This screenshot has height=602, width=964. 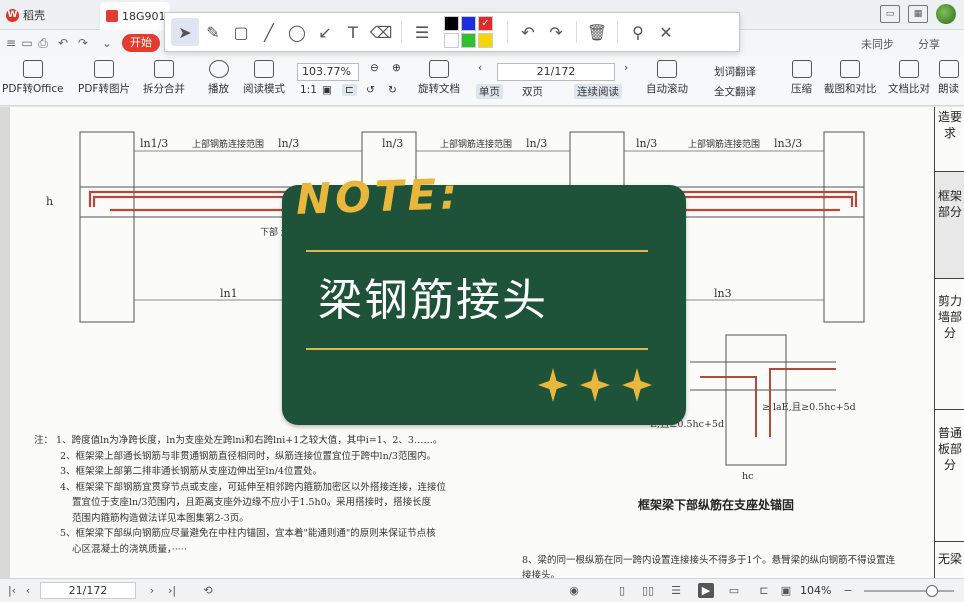 I want to click on play-button: 播放, so click(x=218, y=78).